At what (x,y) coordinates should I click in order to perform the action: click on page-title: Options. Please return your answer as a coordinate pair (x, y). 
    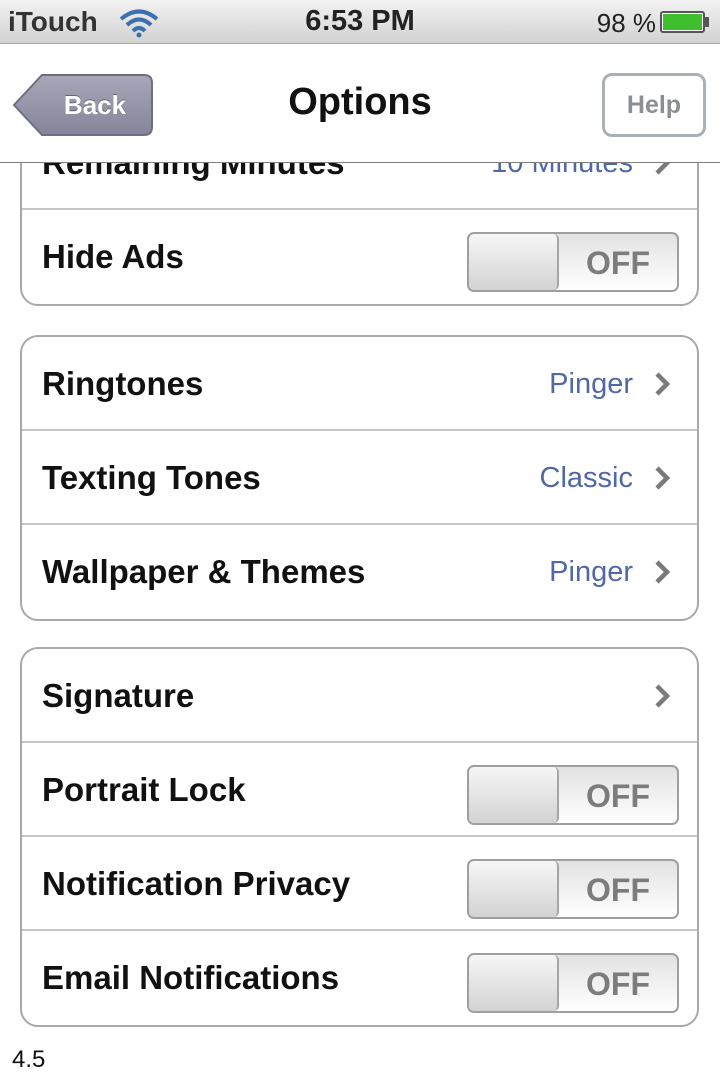
    Looking at the image, I should click on (360, 102).